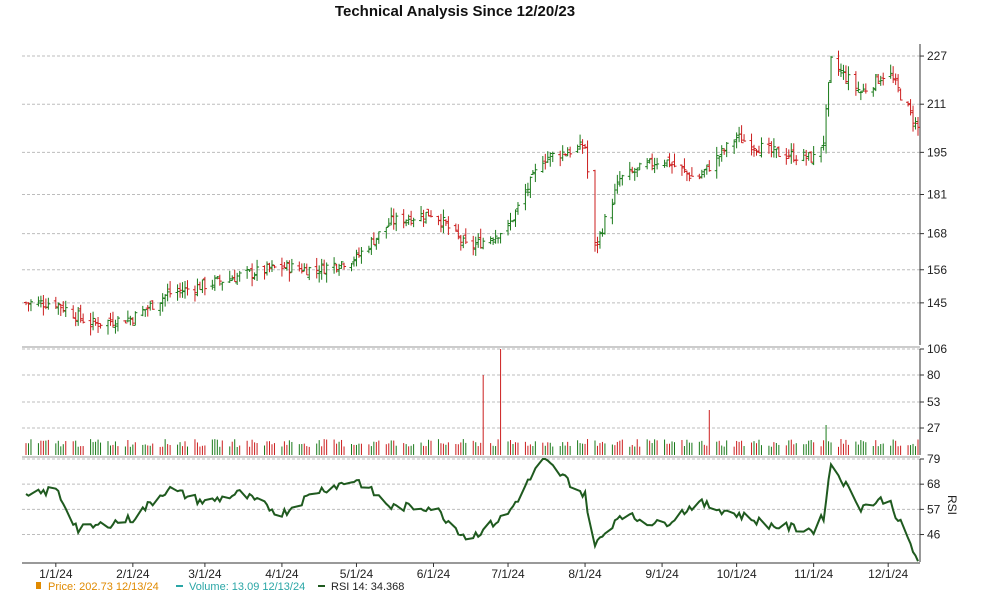  Describe the element at coordinates (936, 104) in the screenshot. I see `price-tick-label: 211` at that location.